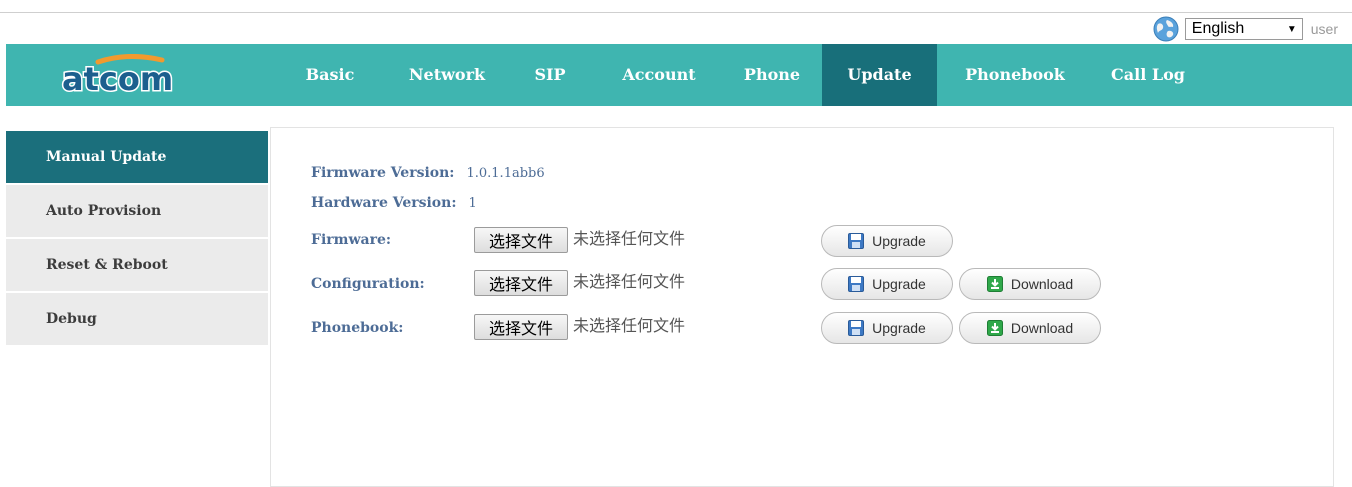 The height and width of the screenshot is (487, 1352). I want to click on phonebook-file-status: 未选择任何文件, so click(629, 326).